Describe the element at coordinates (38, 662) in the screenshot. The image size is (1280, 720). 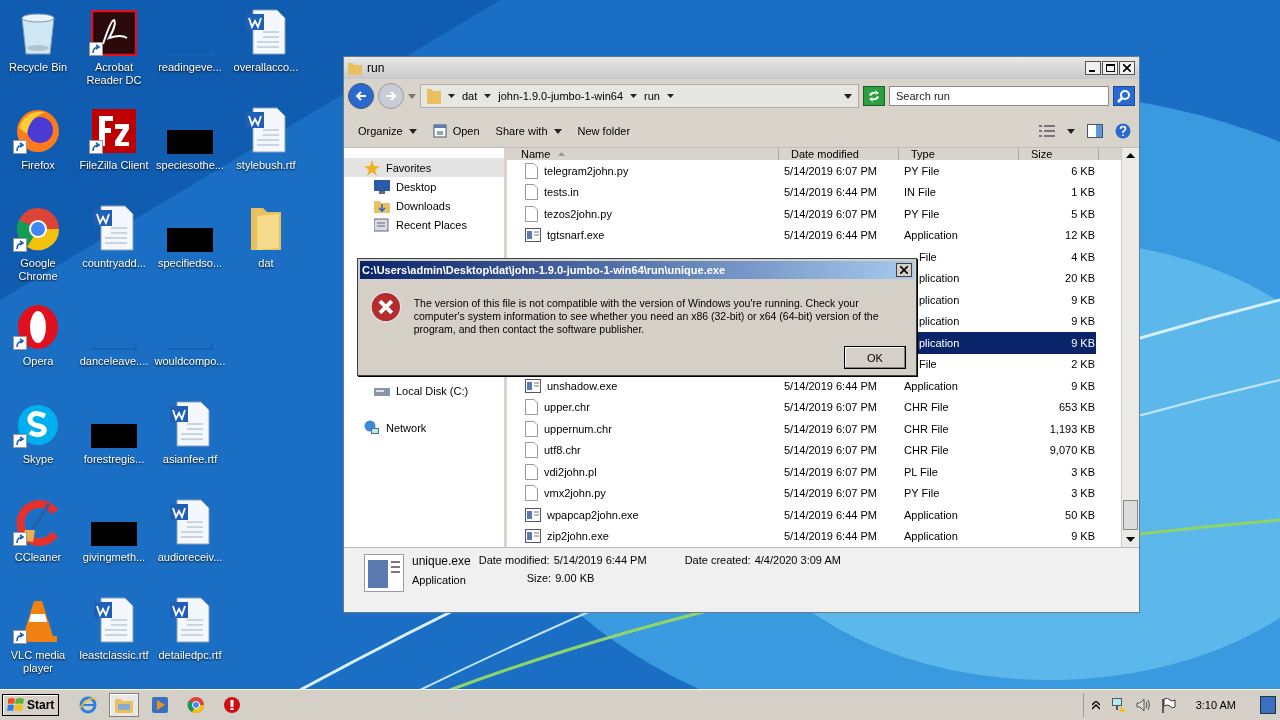
I see `desktop-icon-label: VLC media player` at that location.